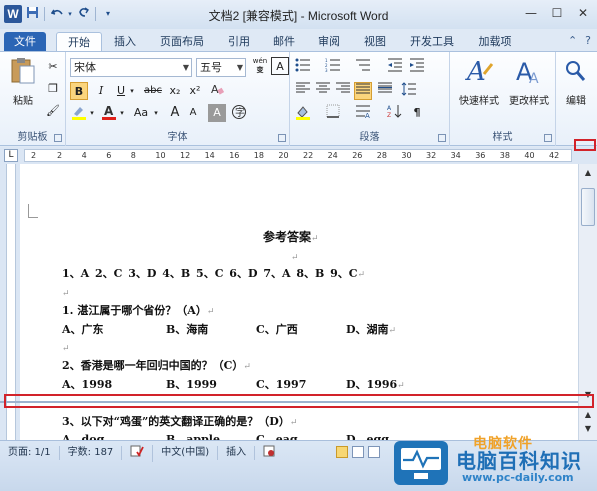 Image resolution: width=597 pixels, height=491 pixels. I want to click on enclose-characters-icon: 字, so click(239, 113).